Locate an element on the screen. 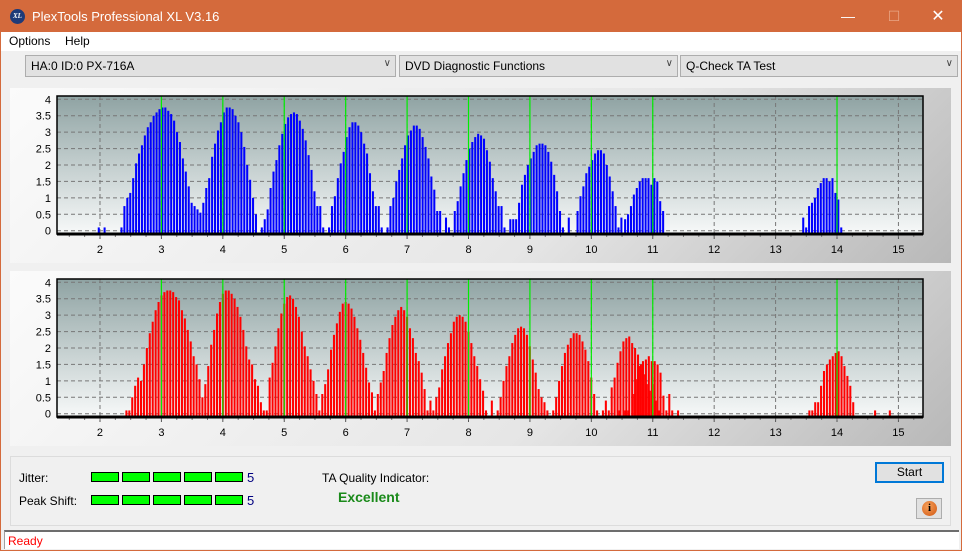 This screenshot has height=551, width=962. peak-shift-value: 5 is located at coordinates (251, 500).